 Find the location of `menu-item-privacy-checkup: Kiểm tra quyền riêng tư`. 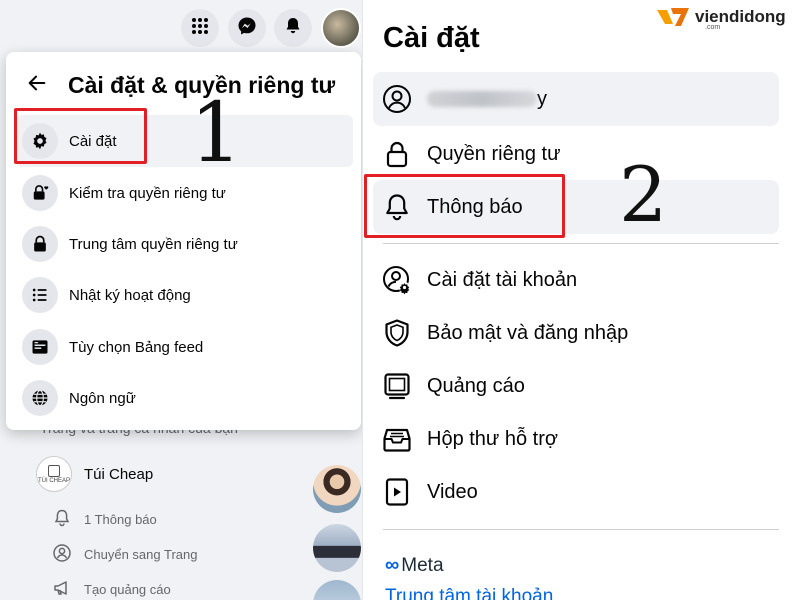

menu-item-privacy-checkup: Kiểm tra quyền riêng tư is located at coordinates (184, 193).